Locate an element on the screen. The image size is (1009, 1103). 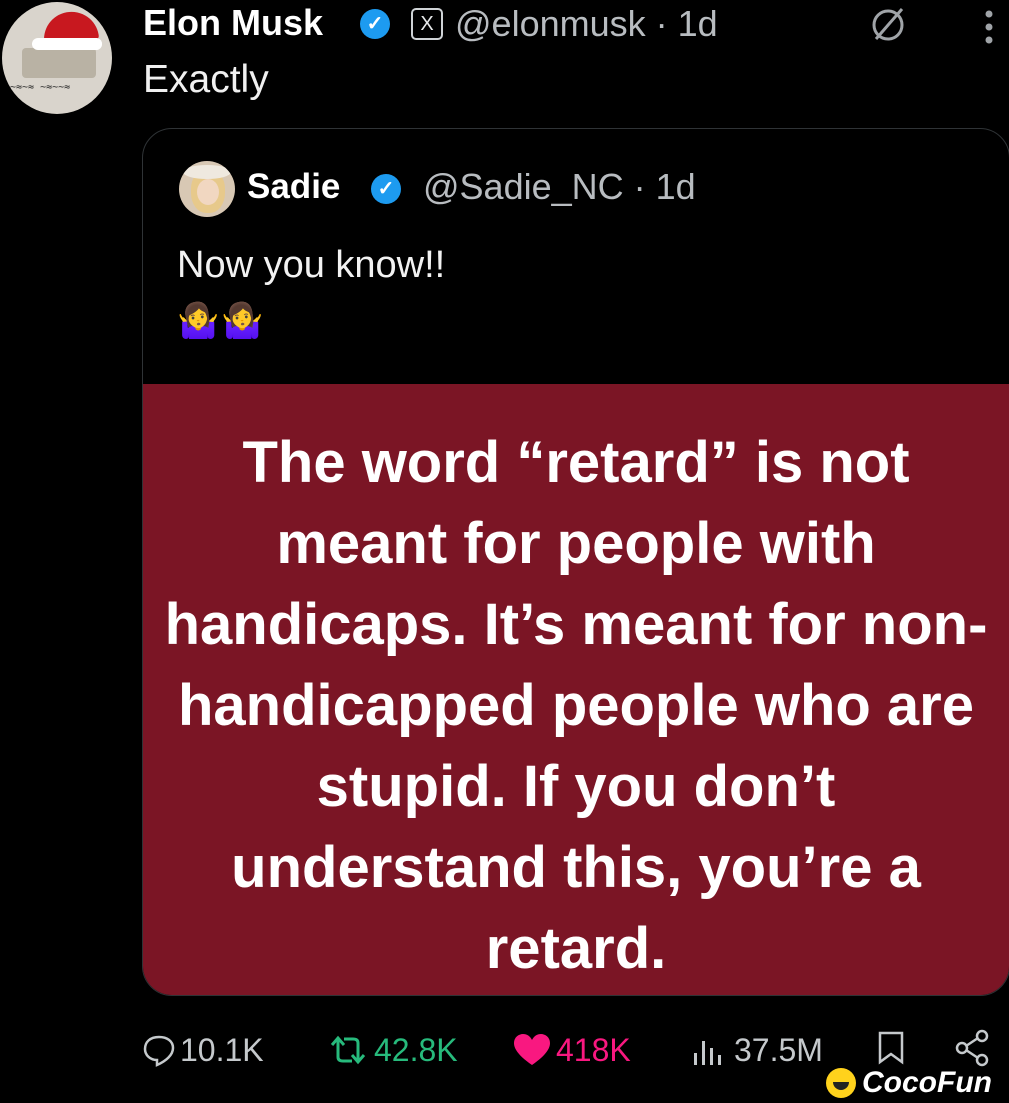
retweet-count: 42.8K is located at coordinates (416, 1049).